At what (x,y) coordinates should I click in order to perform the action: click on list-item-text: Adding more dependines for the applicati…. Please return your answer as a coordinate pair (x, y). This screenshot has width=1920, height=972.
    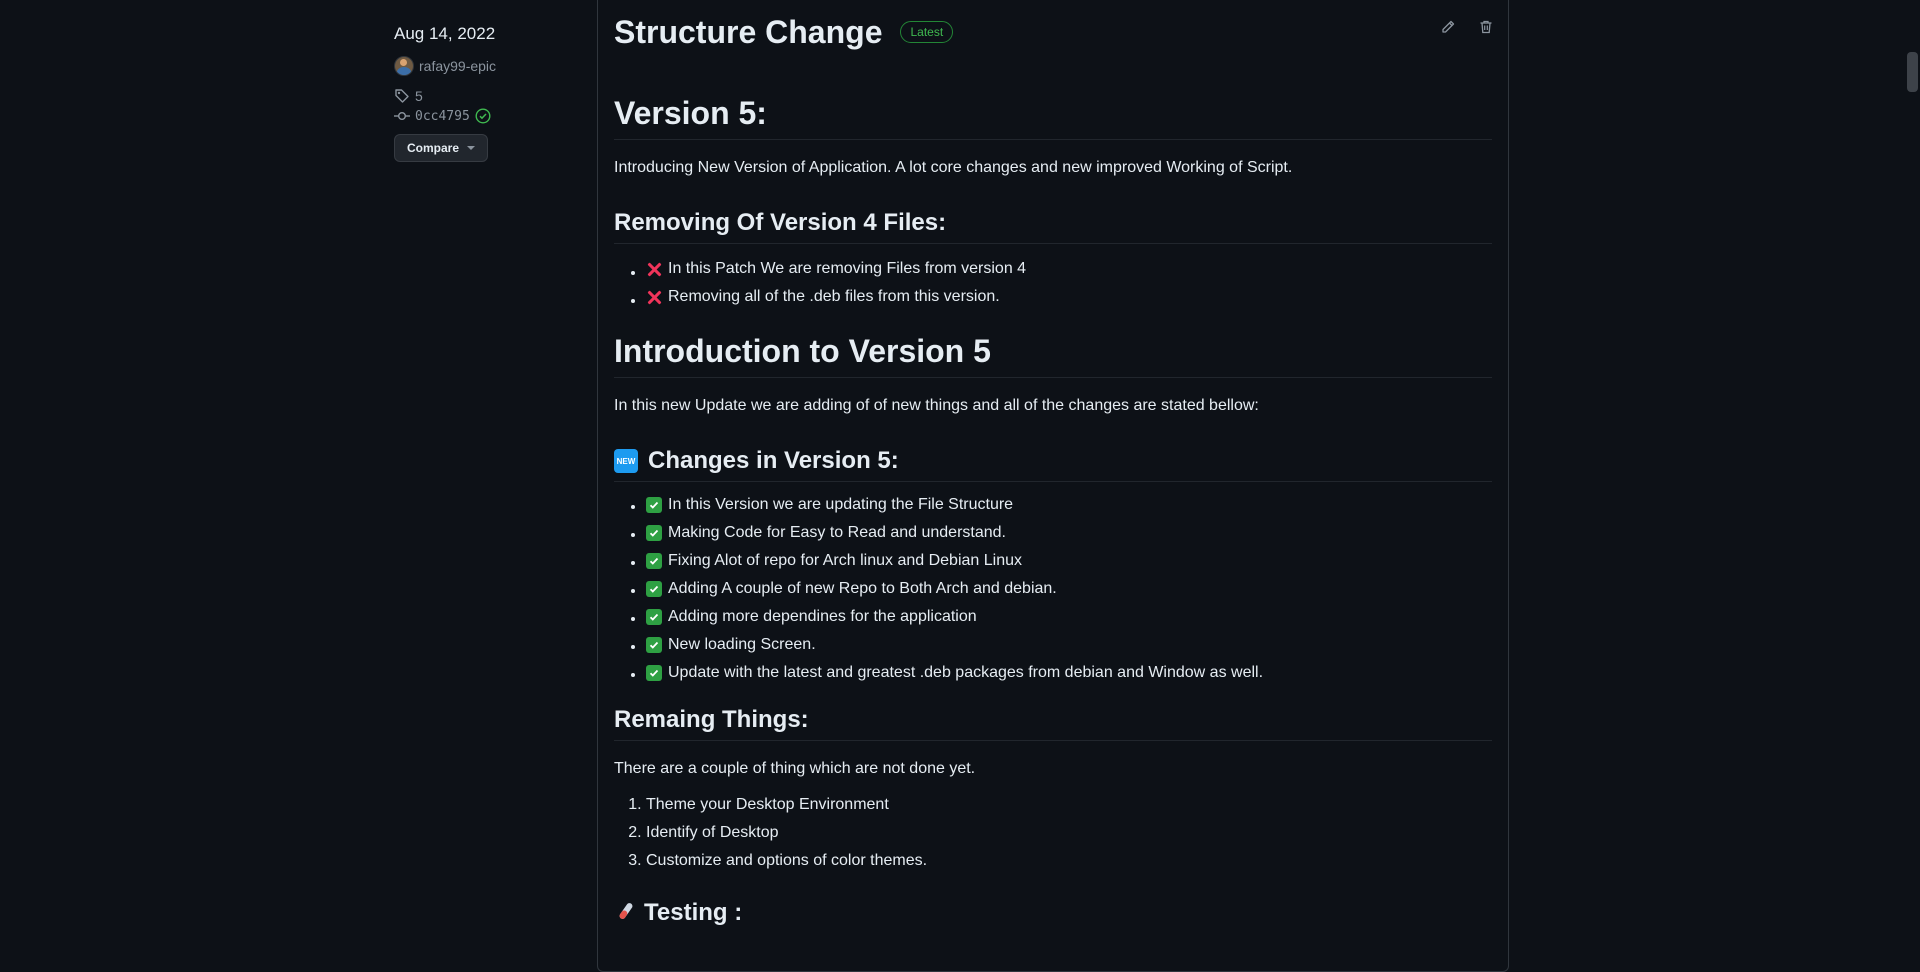
    Looking at the image, I should click on (822, 616).